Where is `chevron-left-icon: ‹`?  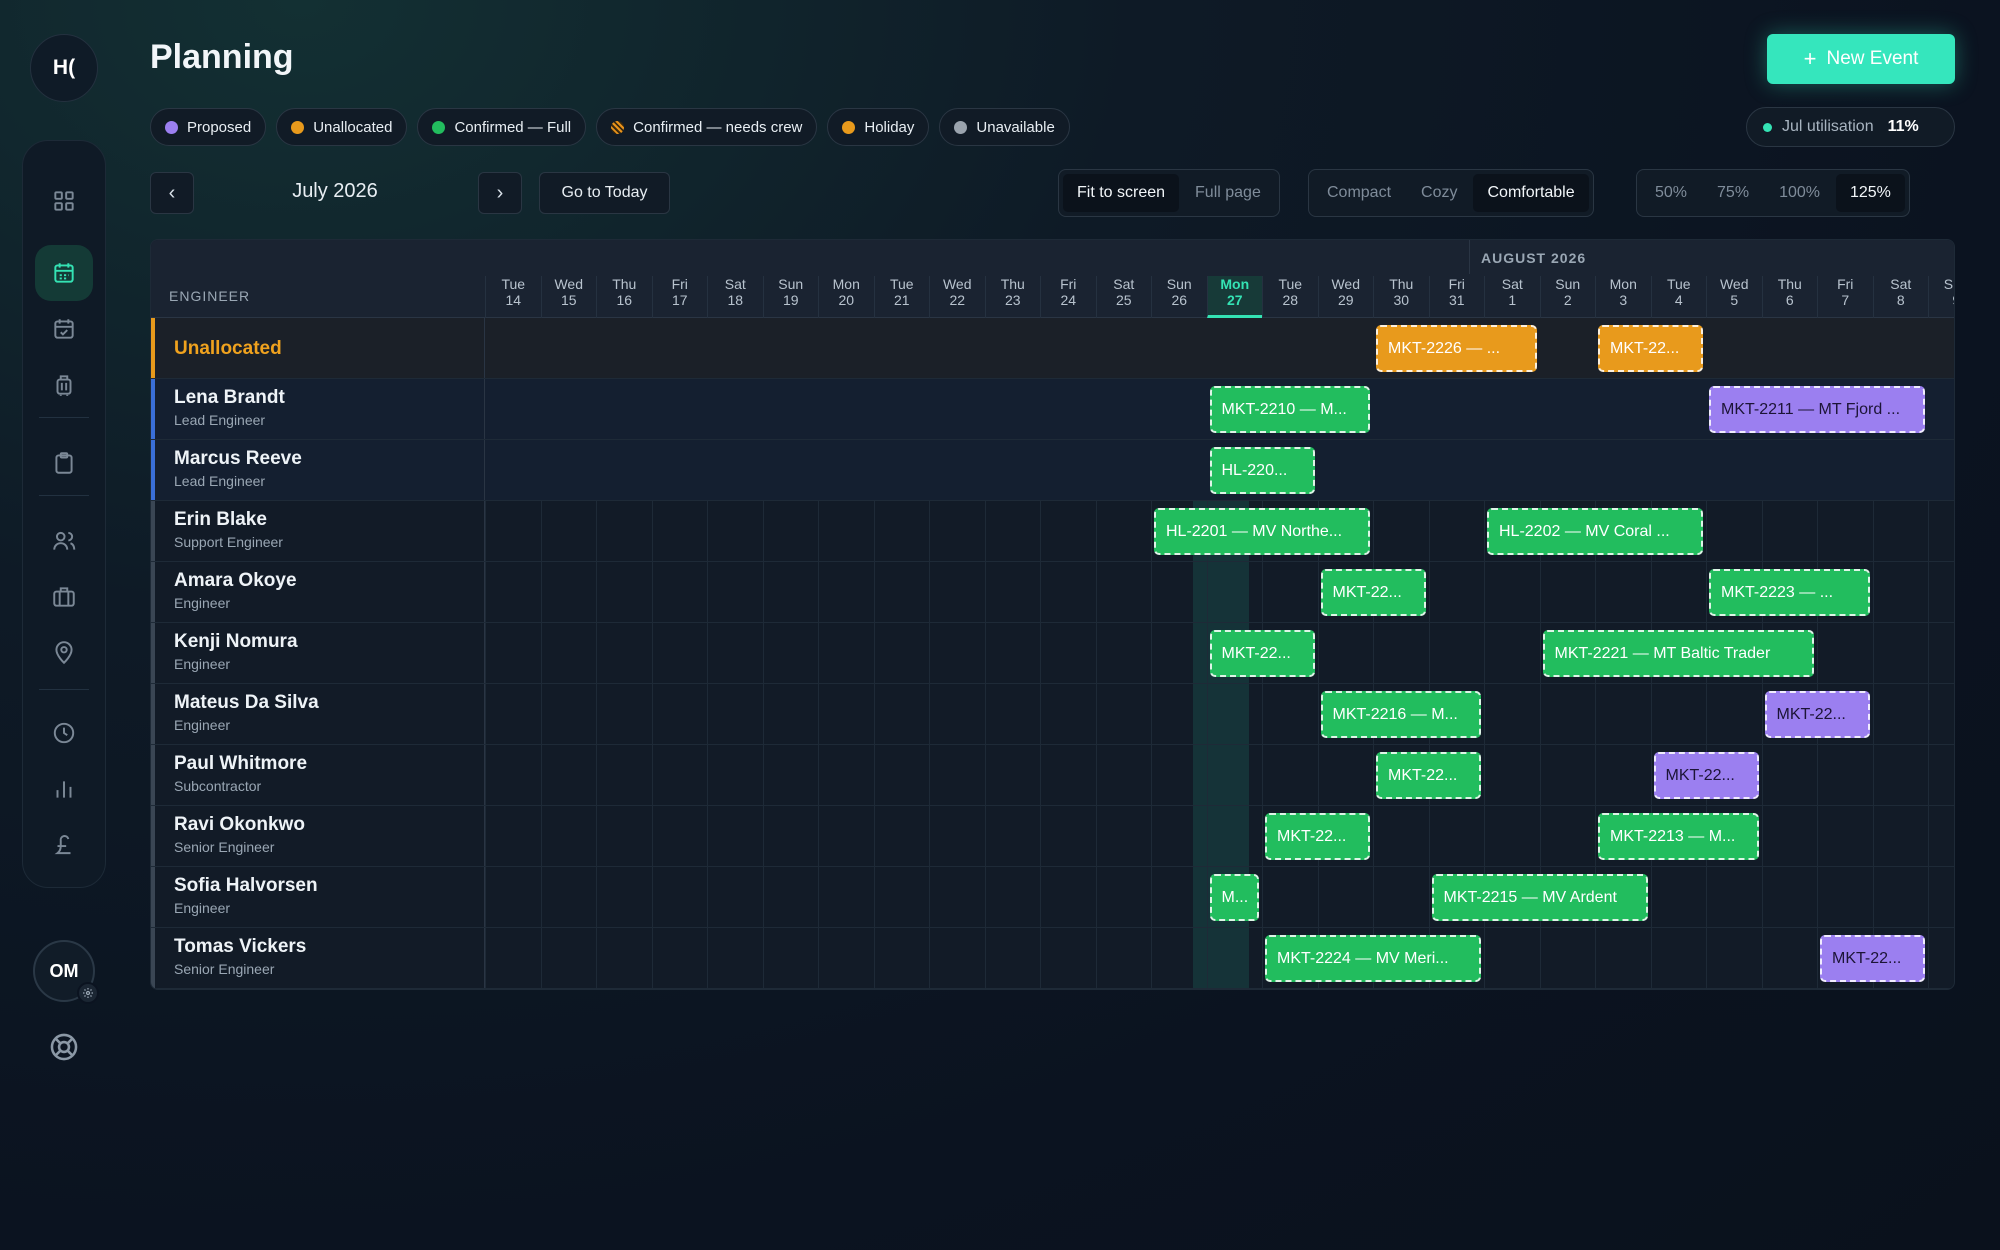
chevron-left-icon: ‹ is located at coordinates (172, 192).